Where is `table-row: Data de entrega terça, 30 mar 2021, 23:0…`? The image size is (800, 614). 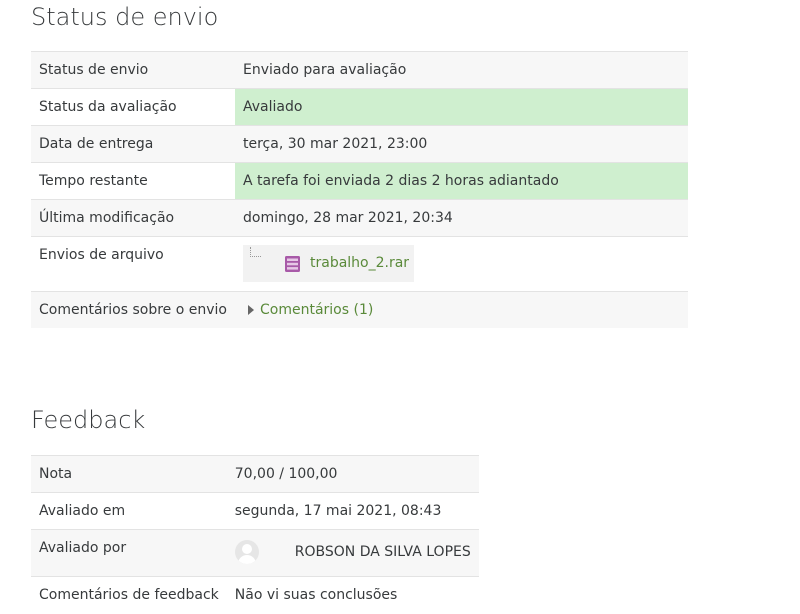
table-row: Data de entrega terça, 30 mar 2021, 23:0… is located at coordinates (359, 144).